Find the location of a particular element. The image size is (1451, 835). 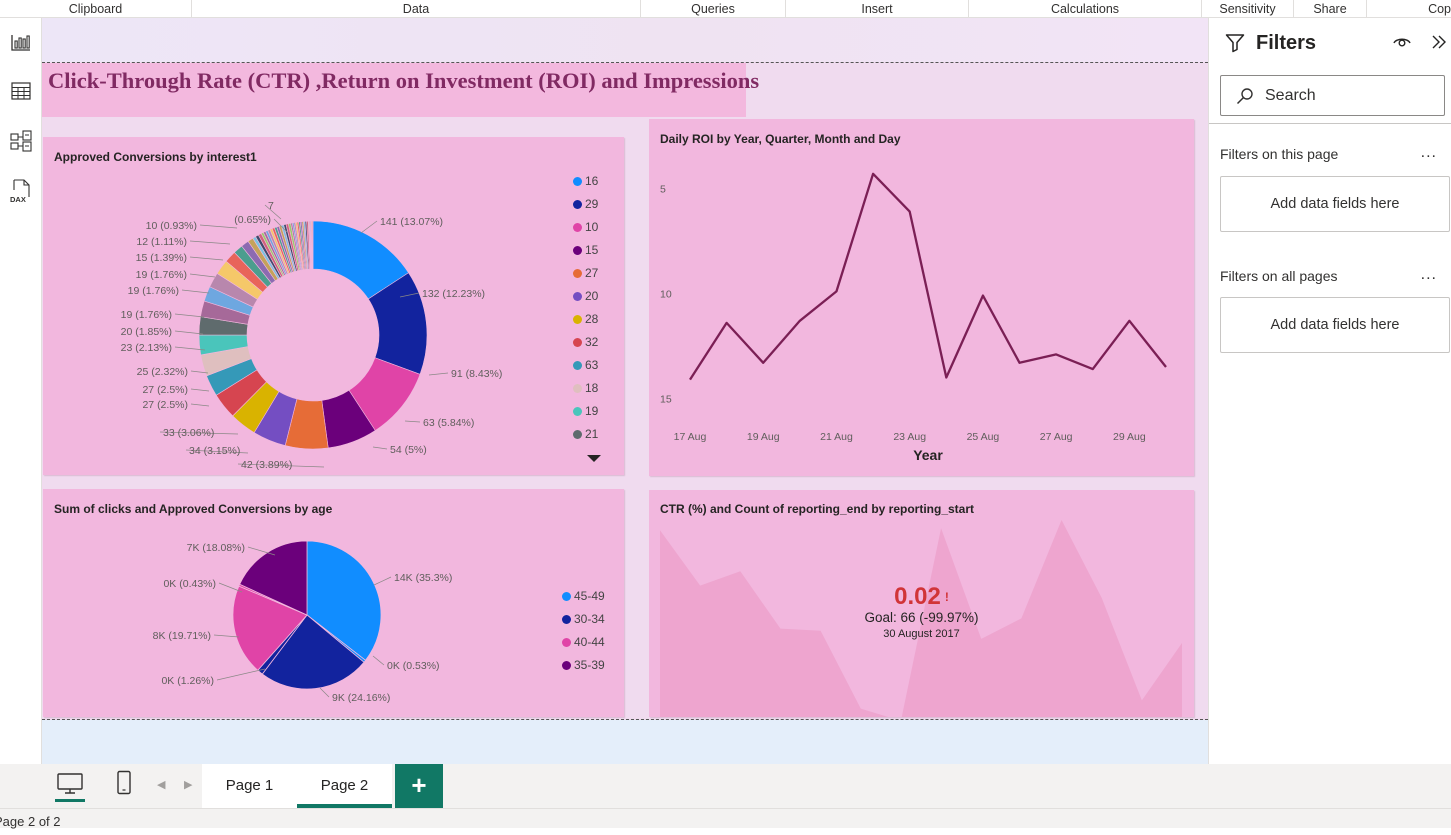

donut-slice is located at coordinates (312, 245).